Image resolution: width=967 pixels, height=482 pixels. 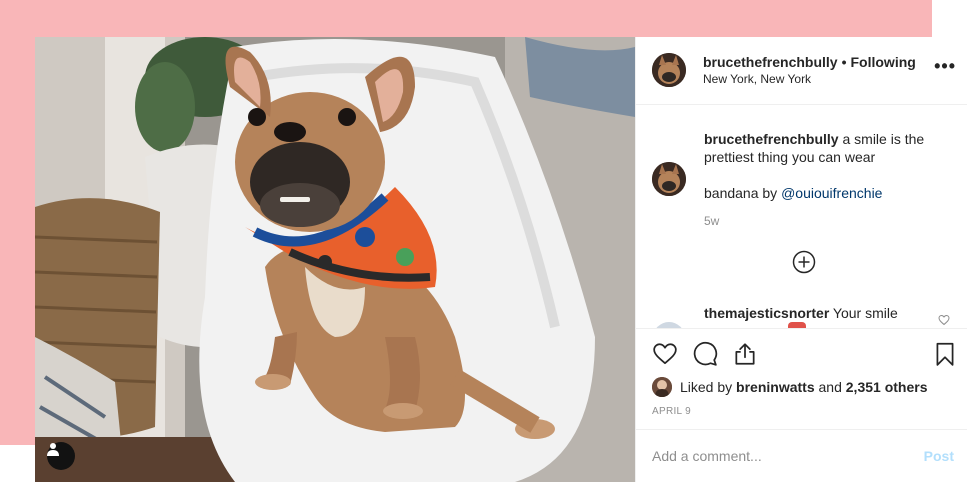 I want to click on author-avatar, so click(x=669, y=70).